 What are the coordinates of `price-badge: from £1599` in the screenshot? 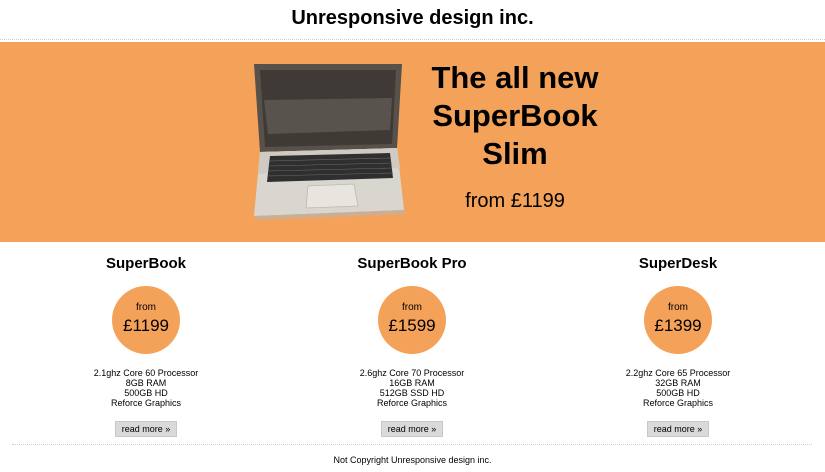 It's located at (412, 320).